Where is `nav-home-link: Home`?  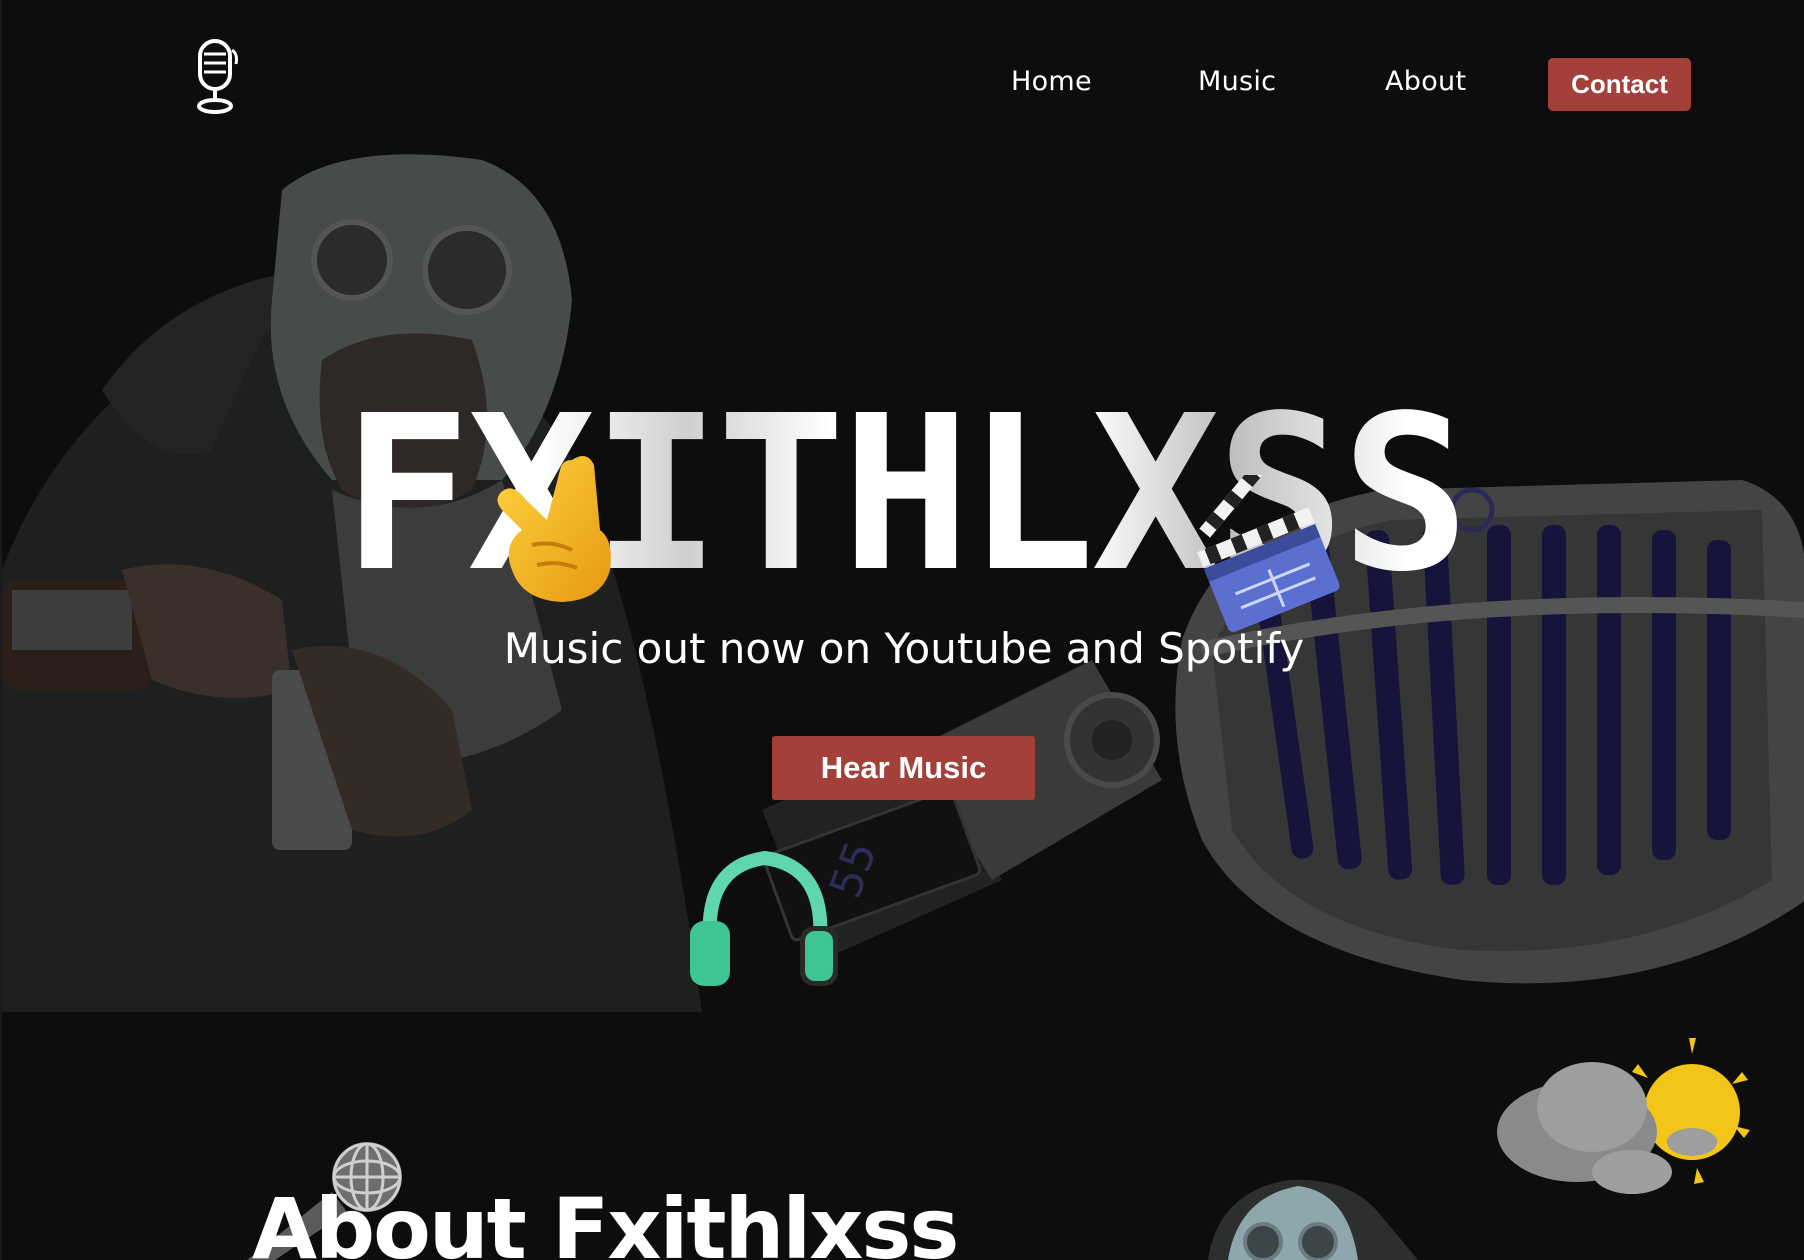 nav-home-link: Home is located at coordinates (1051, 81).